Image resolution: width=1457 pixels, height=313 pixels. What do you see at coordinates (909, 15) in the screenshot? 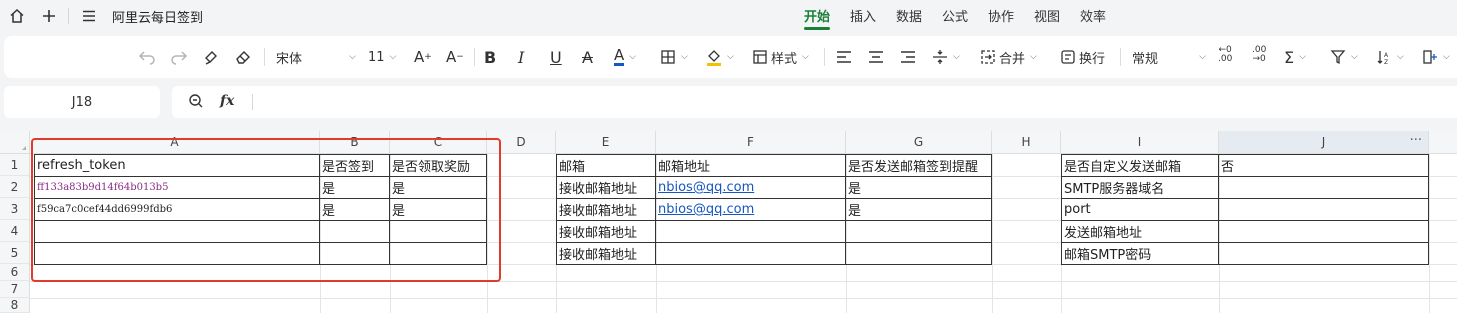
I see `tab-data: 数据` at bounding box center [909, 15].